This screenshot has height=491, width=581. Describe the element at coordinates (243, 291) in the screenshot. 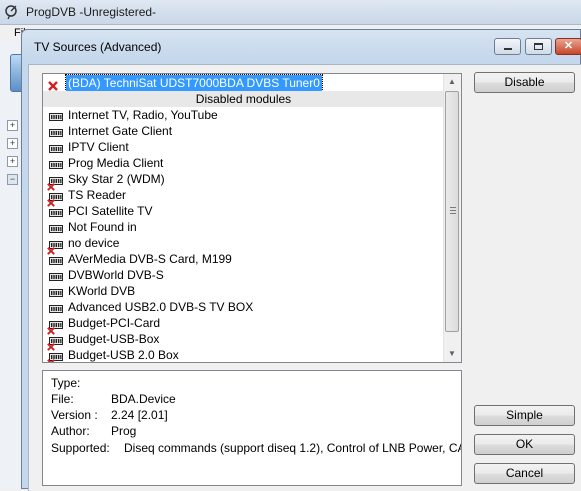

I see `list-item: KWorld DVB` at that location.